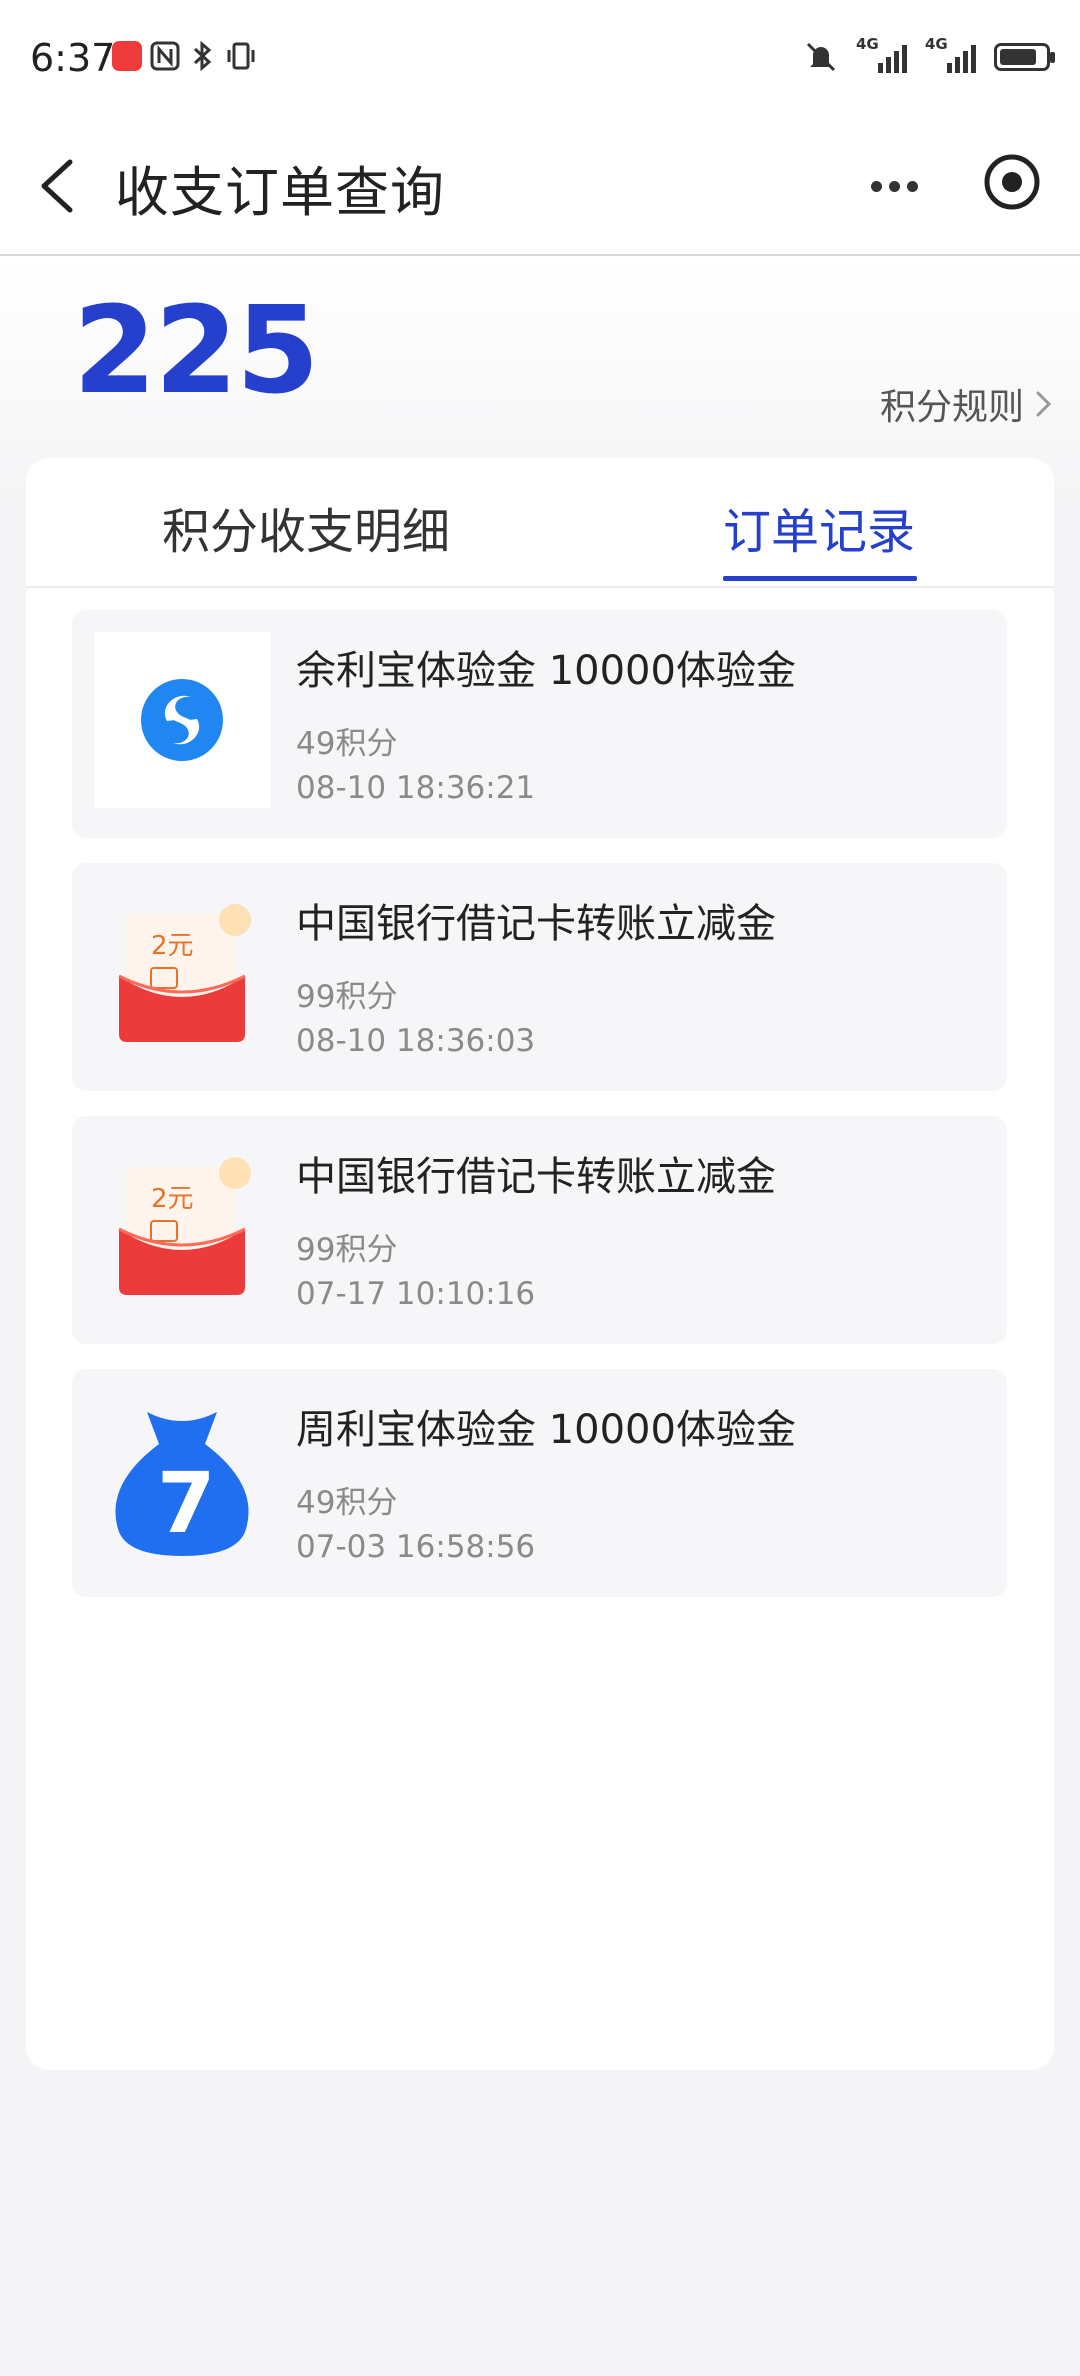 The height and width of the screenshot is (2376, 1080). Describe the element at coordinates (196, 351) in the screenshot. I see `points-balance: 225` at that location.